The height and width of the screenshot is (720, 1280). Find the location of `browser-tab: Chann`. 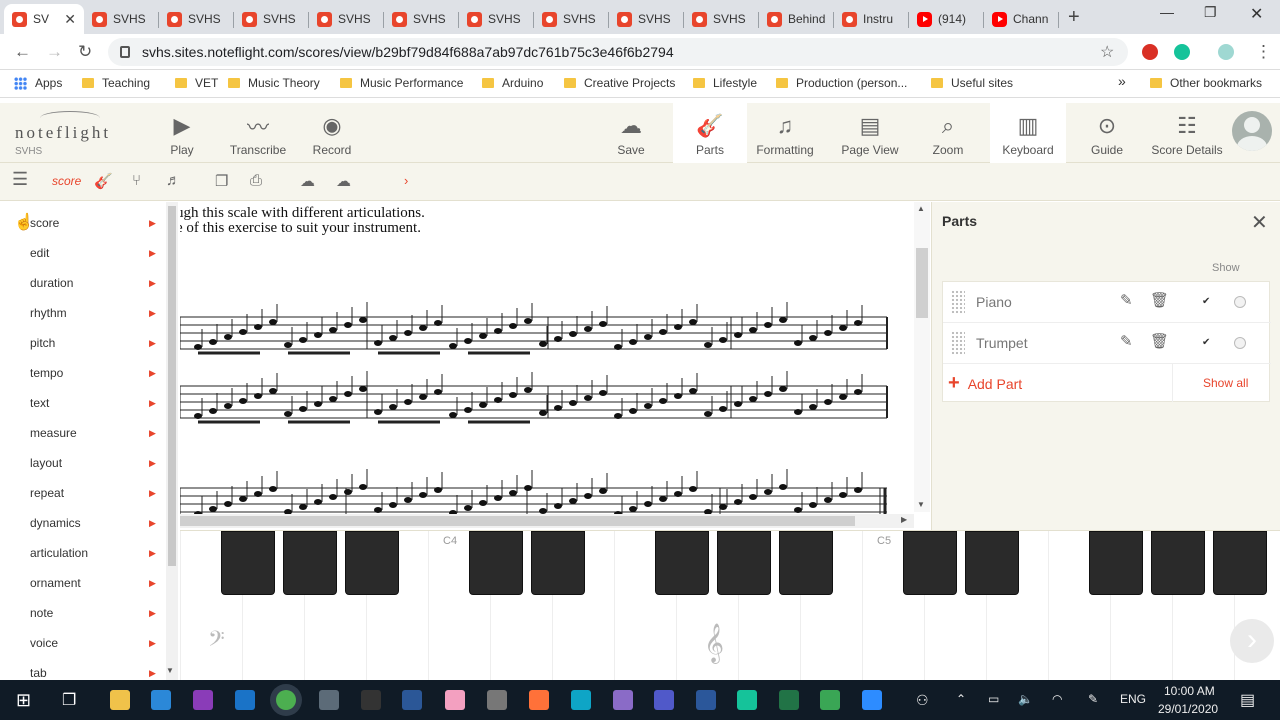

browser-tab: Chann is located at coordinates (1021, 19).